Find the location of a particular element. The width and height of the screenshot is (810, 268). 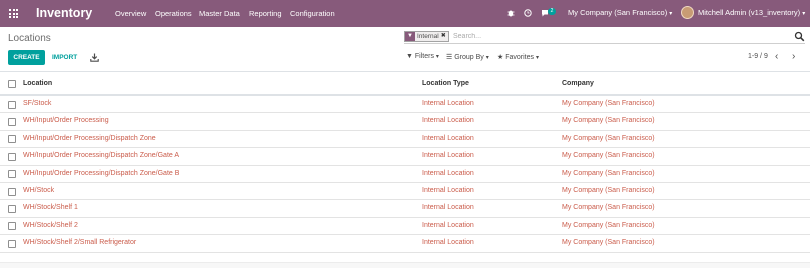

search-bar: ▼ Internal ✖ is located at coordinates (604, 37).